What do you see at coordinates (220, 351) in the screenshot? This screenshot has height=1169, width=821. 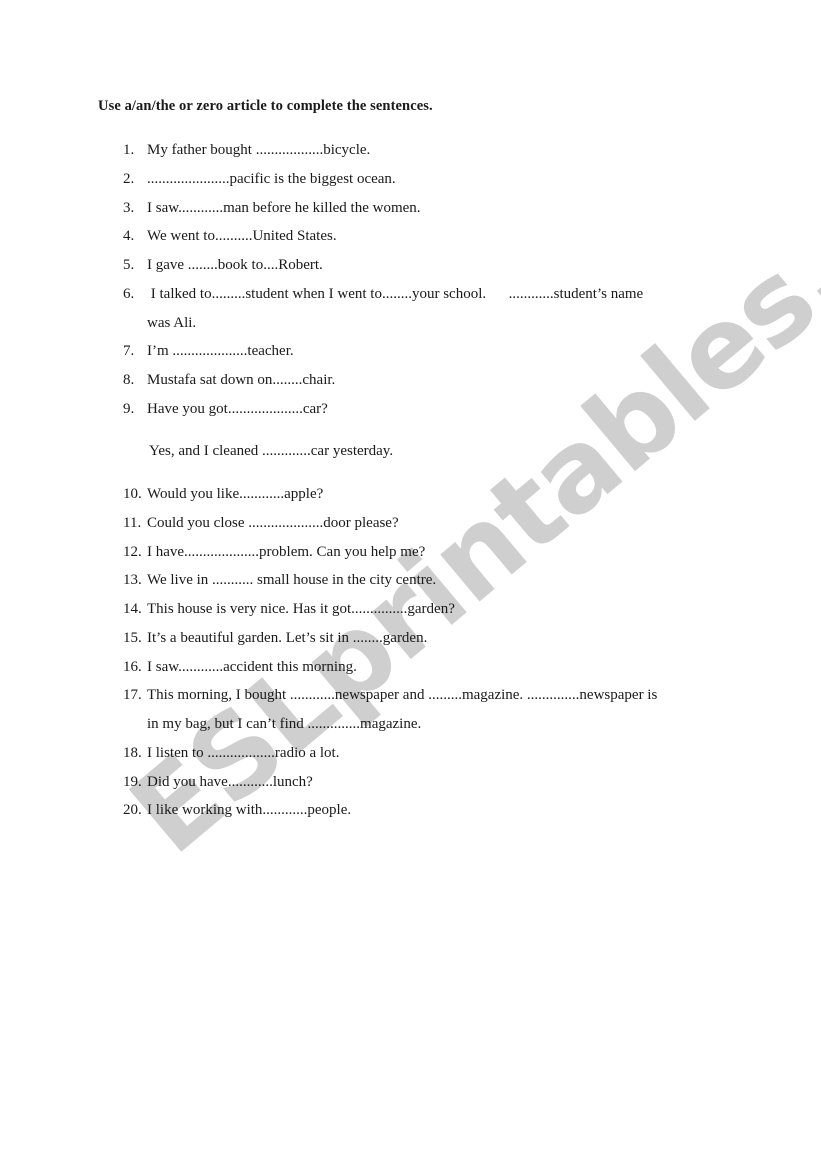 I see `item-text: I’m ....................teacher.` at bounding box center [220, 351].